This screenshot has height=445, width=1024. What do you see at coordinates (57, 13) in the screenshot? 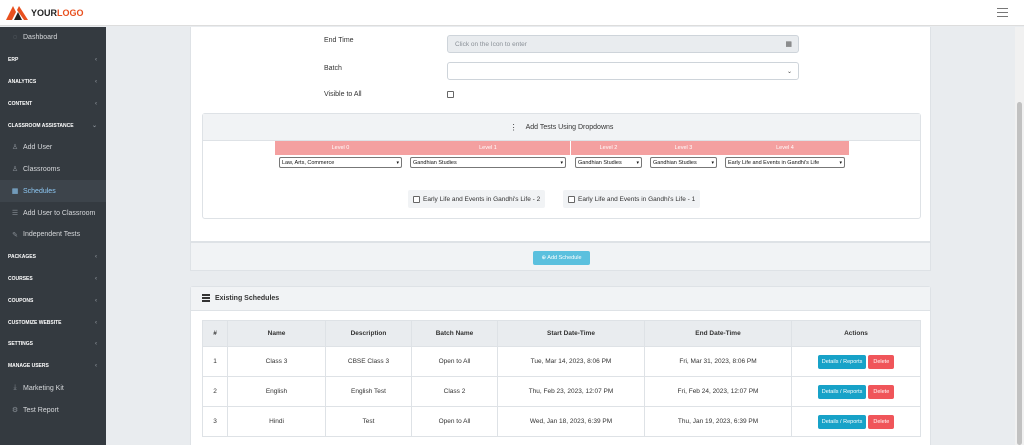
I see `logo-text: YOURLOGO` at bounding box center [57, 13].